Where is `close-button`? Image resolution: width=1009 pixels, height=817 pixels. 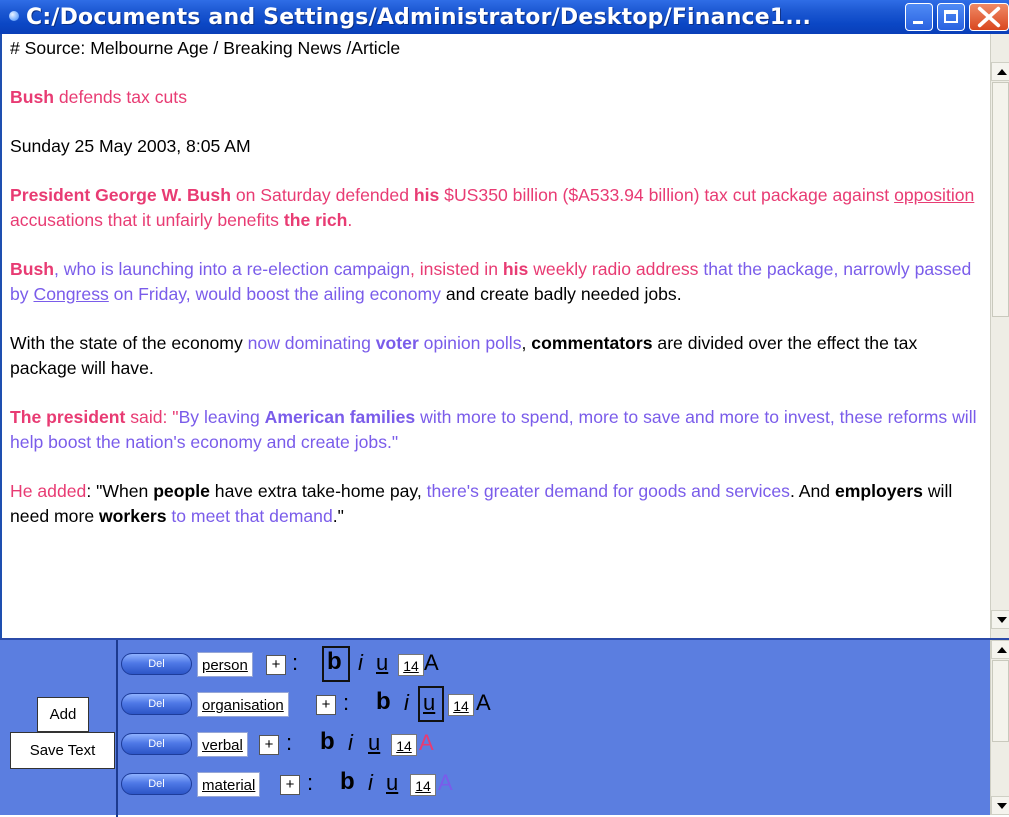 close-button is located at coordinates (989, 17).